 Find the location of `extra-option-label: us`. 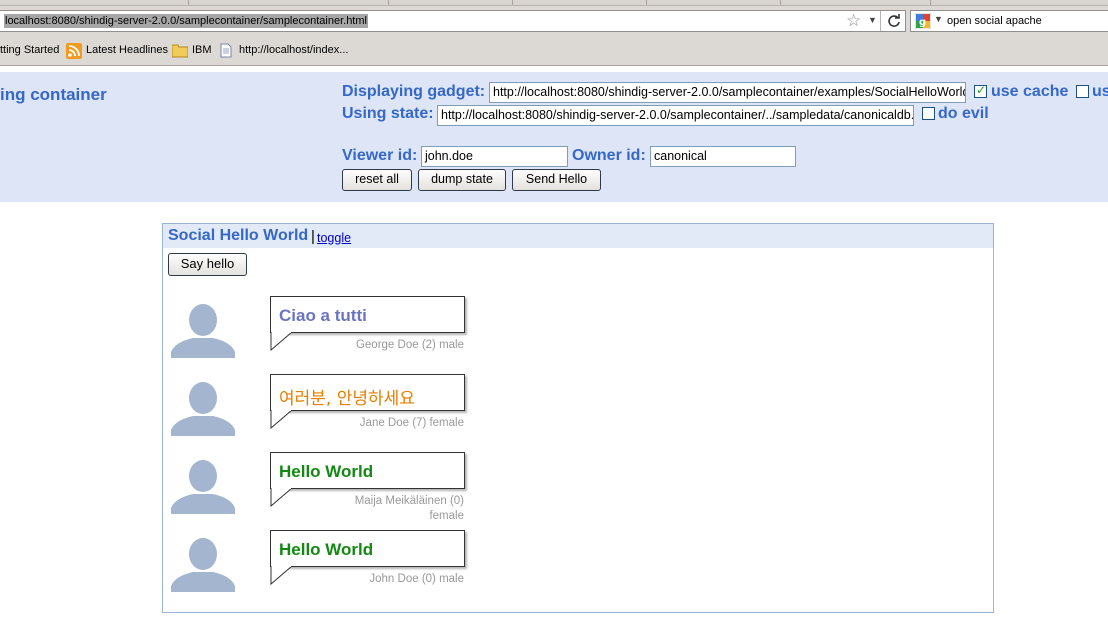

extra-option-label: us is located at coordinates (1100, 91).